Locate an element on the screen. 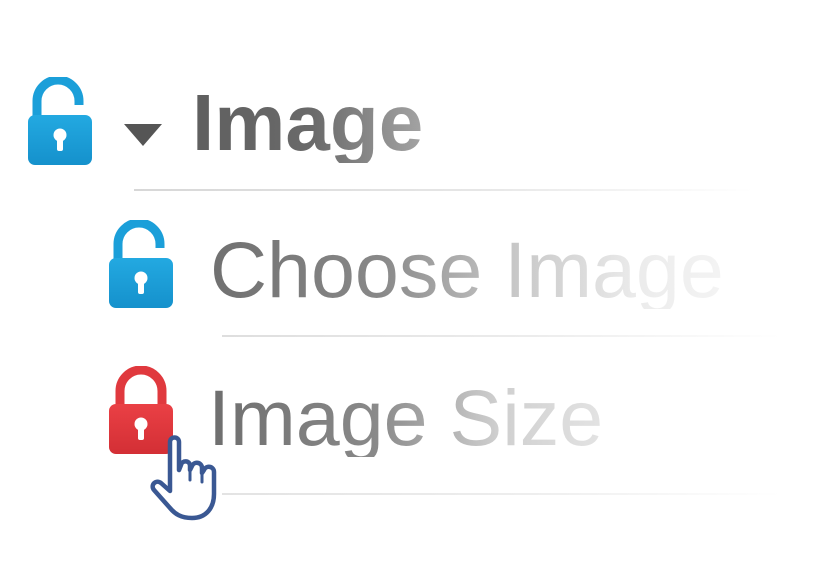  hand-pointer-icon is located at coordinates (183, 478).